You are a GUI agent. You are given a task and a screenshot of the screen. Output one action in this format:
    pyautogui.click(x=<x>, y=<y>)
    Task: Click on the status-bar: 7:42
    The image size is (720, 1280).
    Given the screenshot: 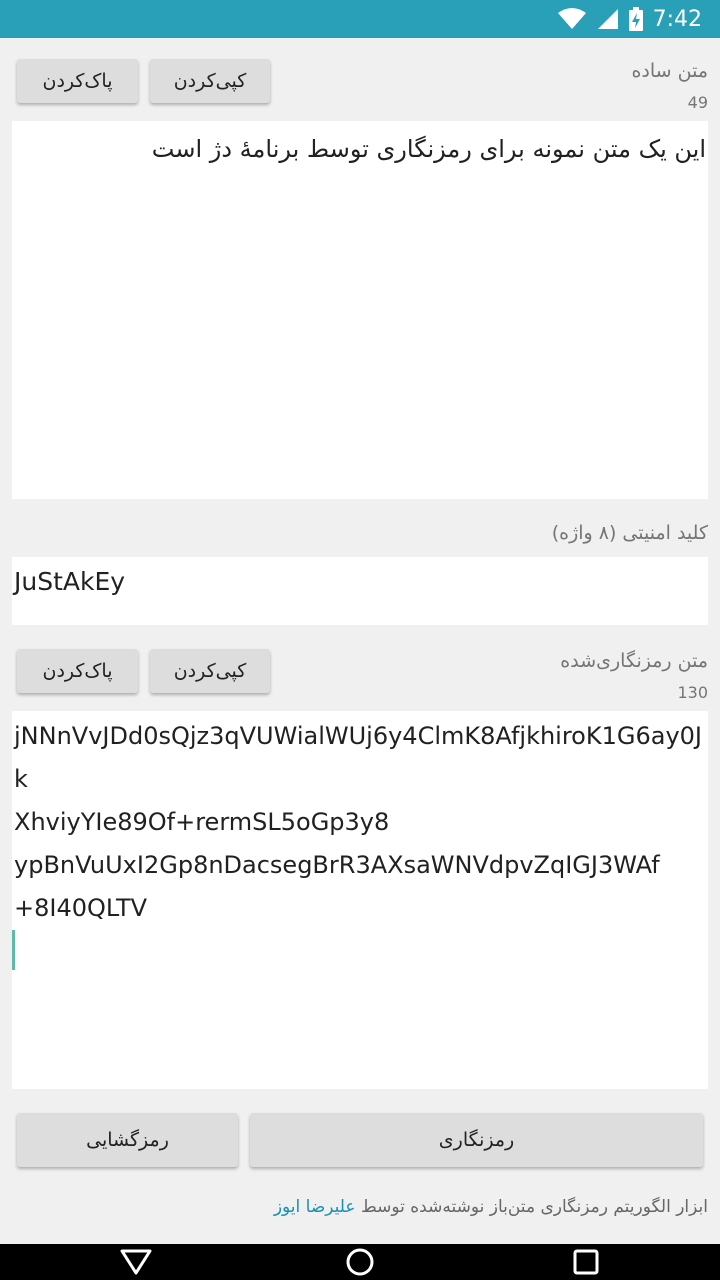 What is the action you would take?
    pyautogui.click(x=360, y=19)
    